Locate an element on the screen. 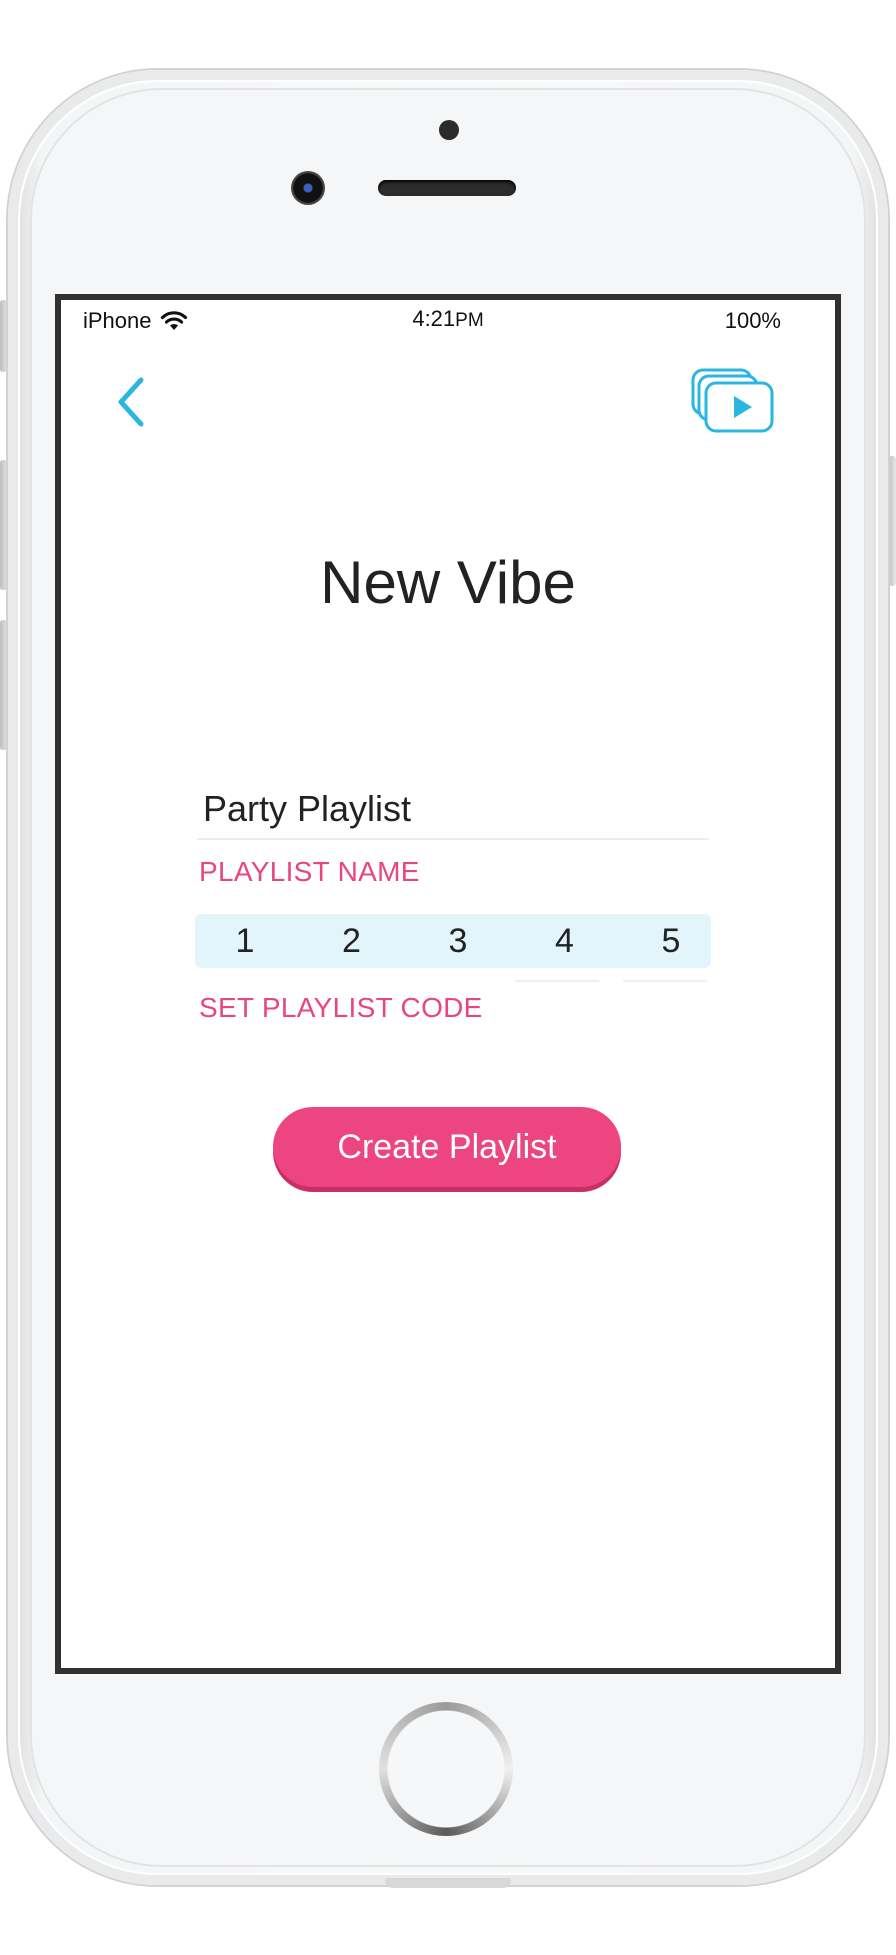 This screenshot has height=1955, width=896. proximity-sensor is located at coordinates (449, 130).